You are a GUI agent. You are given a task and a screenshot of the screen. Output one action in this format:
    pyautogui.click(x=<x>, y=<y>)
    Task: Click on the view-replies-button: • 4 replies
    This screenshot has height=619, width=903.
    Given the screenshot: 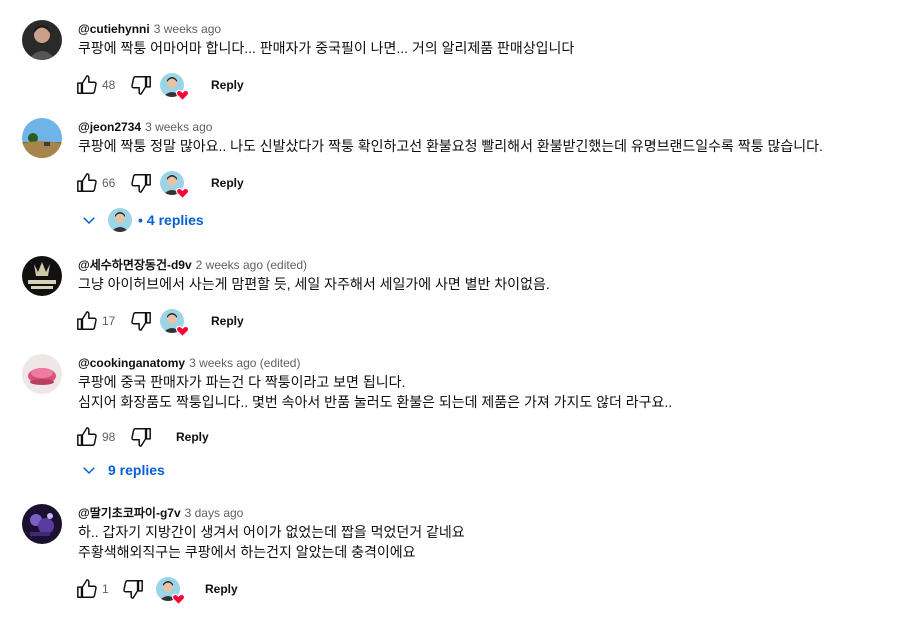 What is the action you would take?
    pyautogui.click(x=142, y=220)
    